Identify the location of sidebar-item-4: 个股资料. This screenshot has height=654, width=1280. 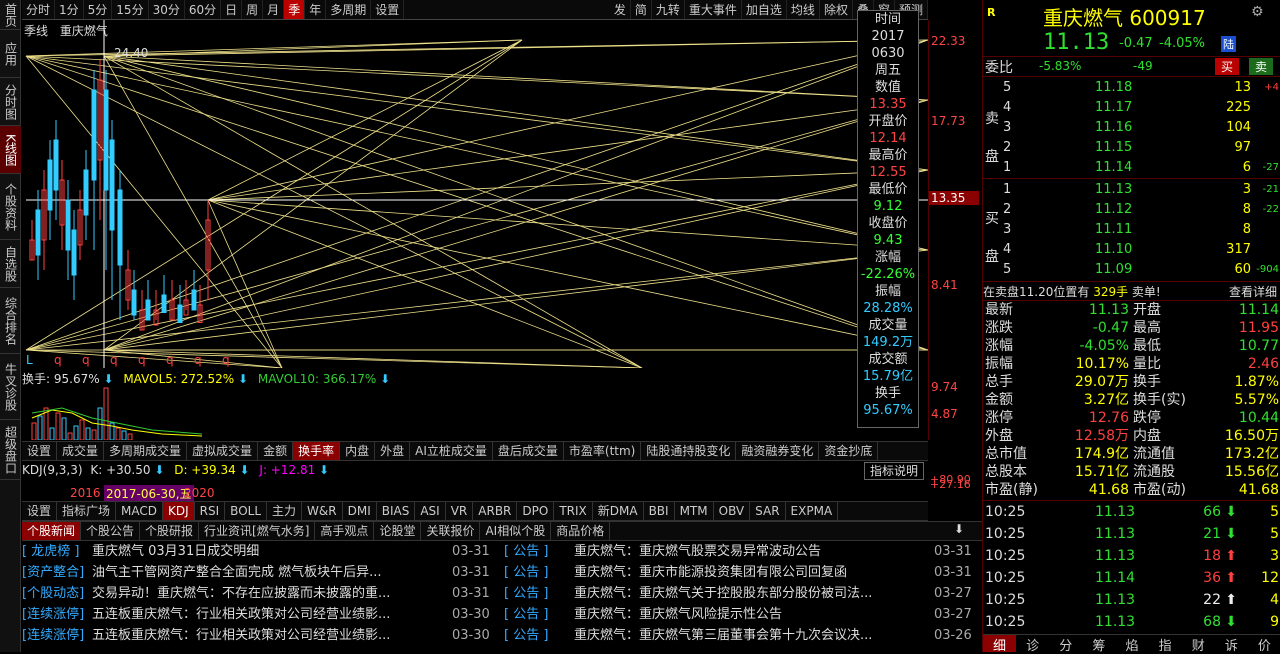
(10, 207).